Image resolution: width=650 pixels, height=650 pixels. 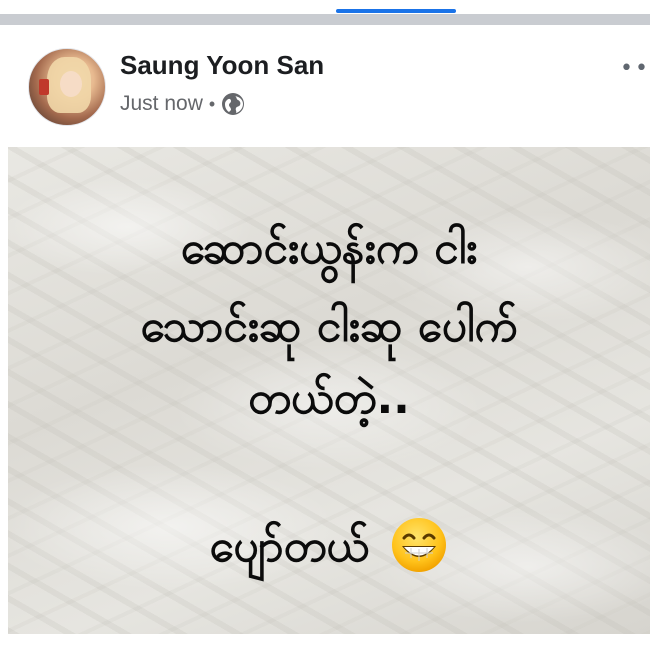 I want to click on post-text-line-4: ပျော်တယ်, so click(x=329, y=550).